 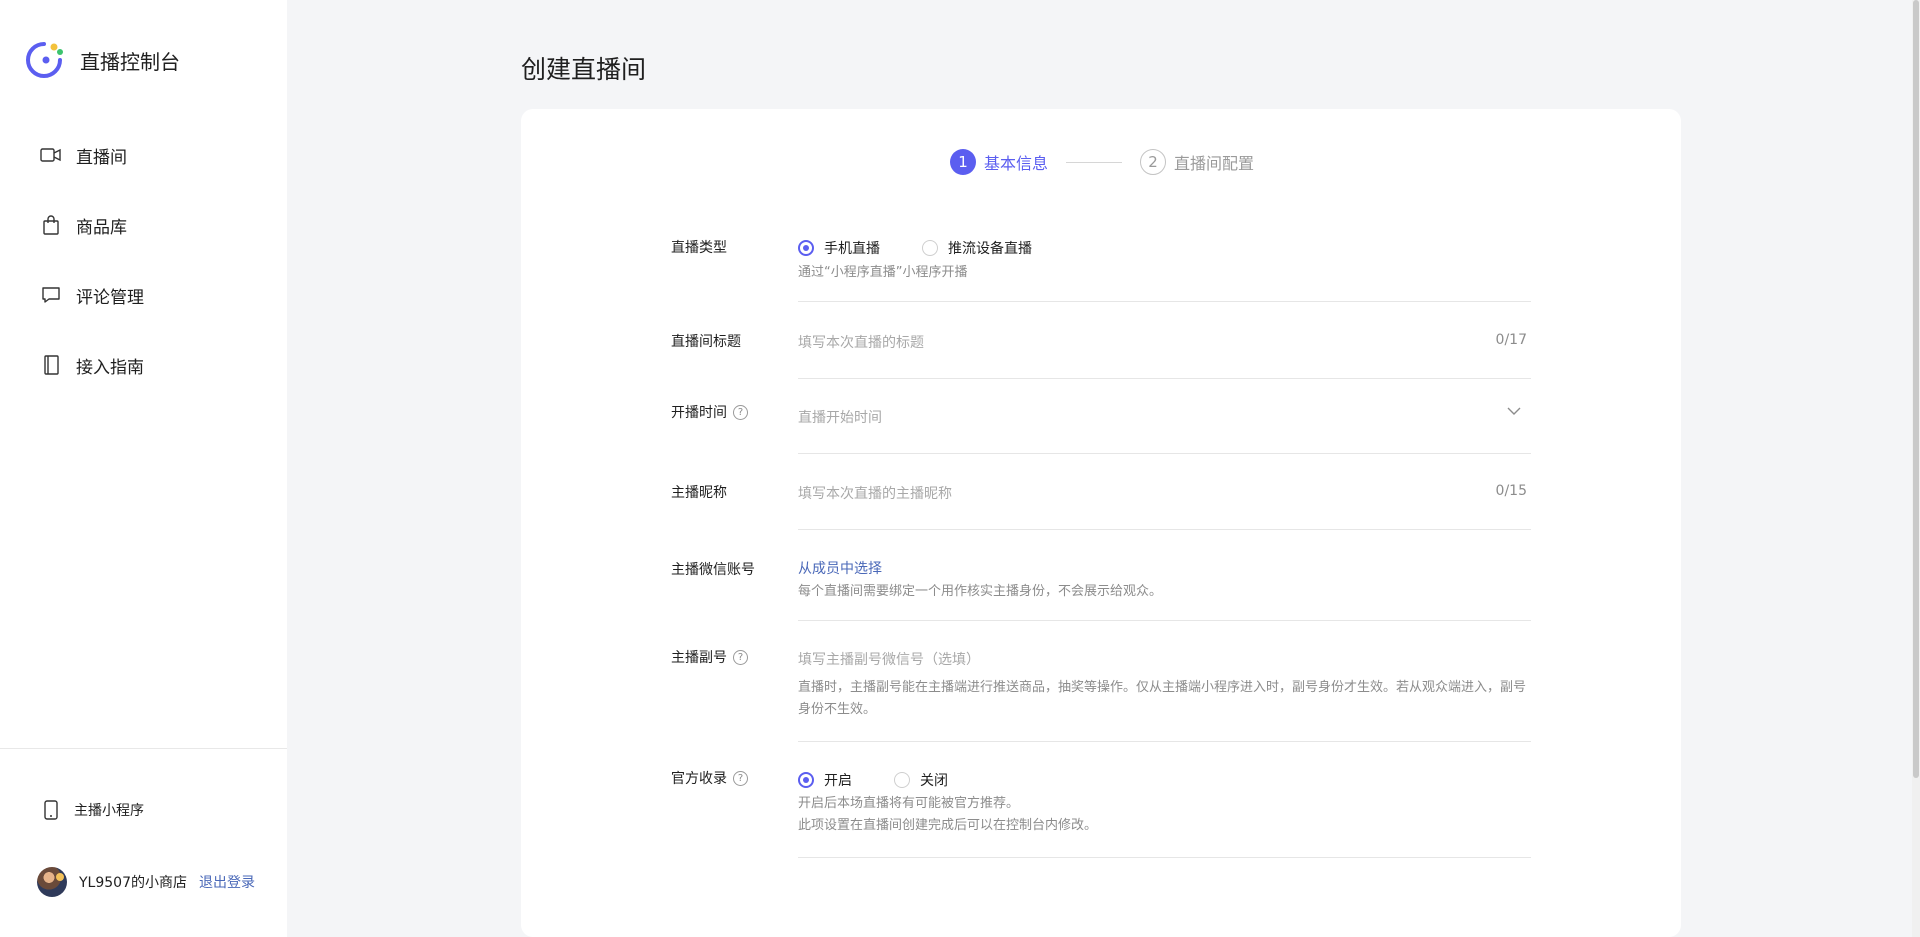 I want to click on title-input, so click(x=1164, y=343).